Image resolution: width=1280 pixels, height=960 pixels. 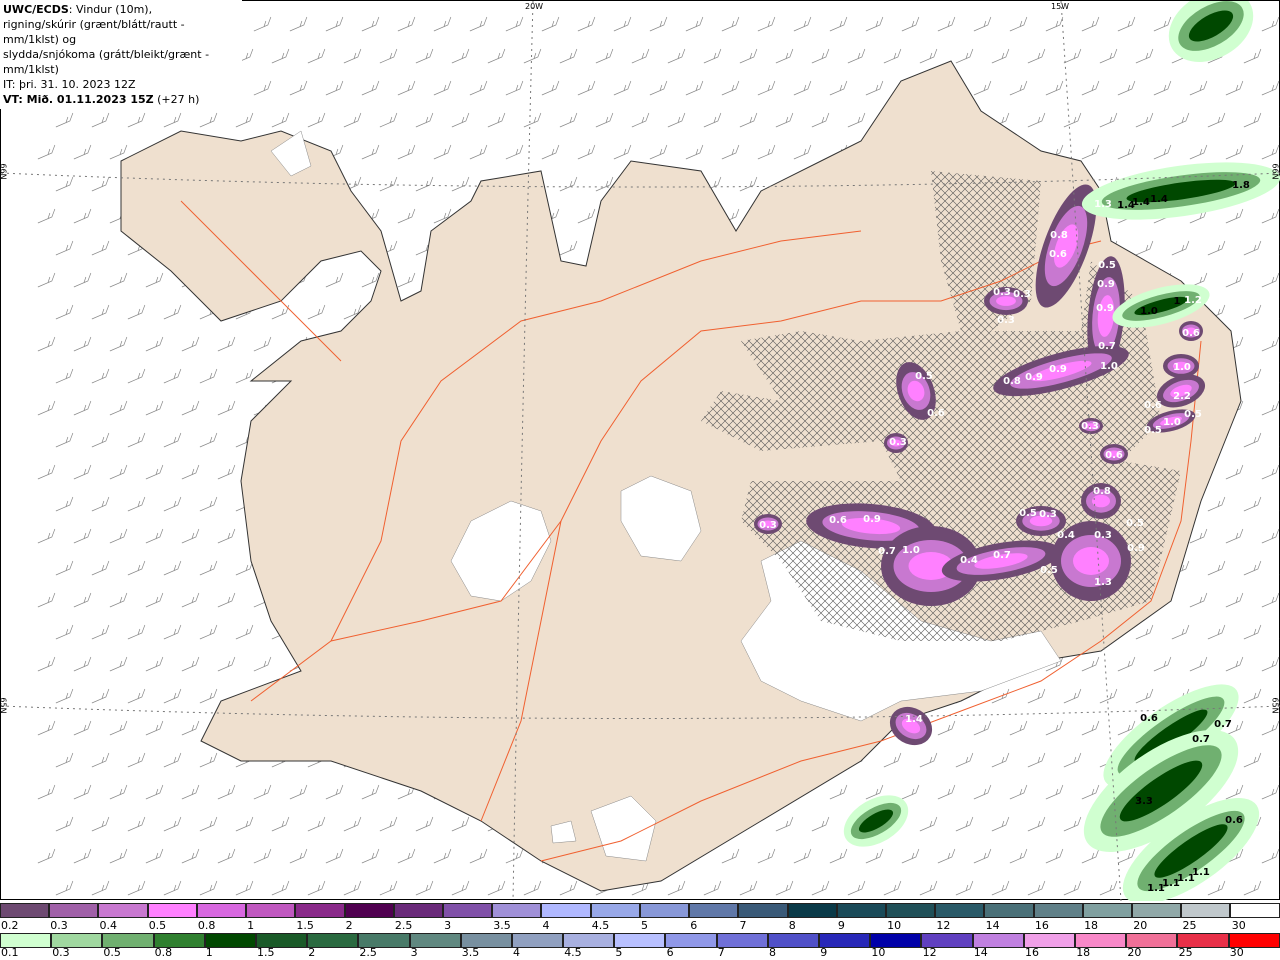 I want to click on lon-label-20w: 20W, so click(x=534, y=6).